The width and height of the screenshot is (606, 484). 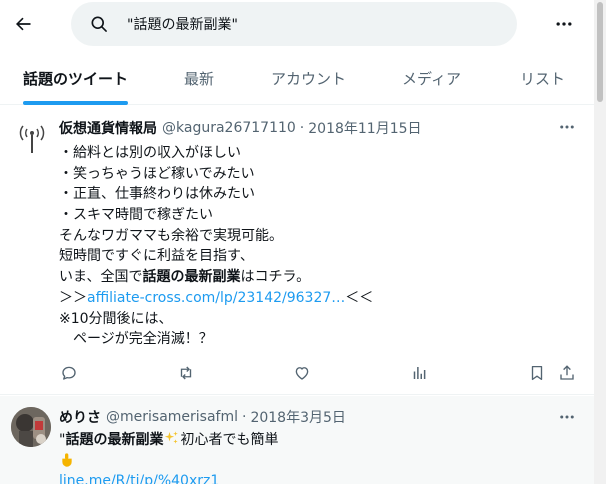 I want to click on retweet-button, so click(x=186, y=373).